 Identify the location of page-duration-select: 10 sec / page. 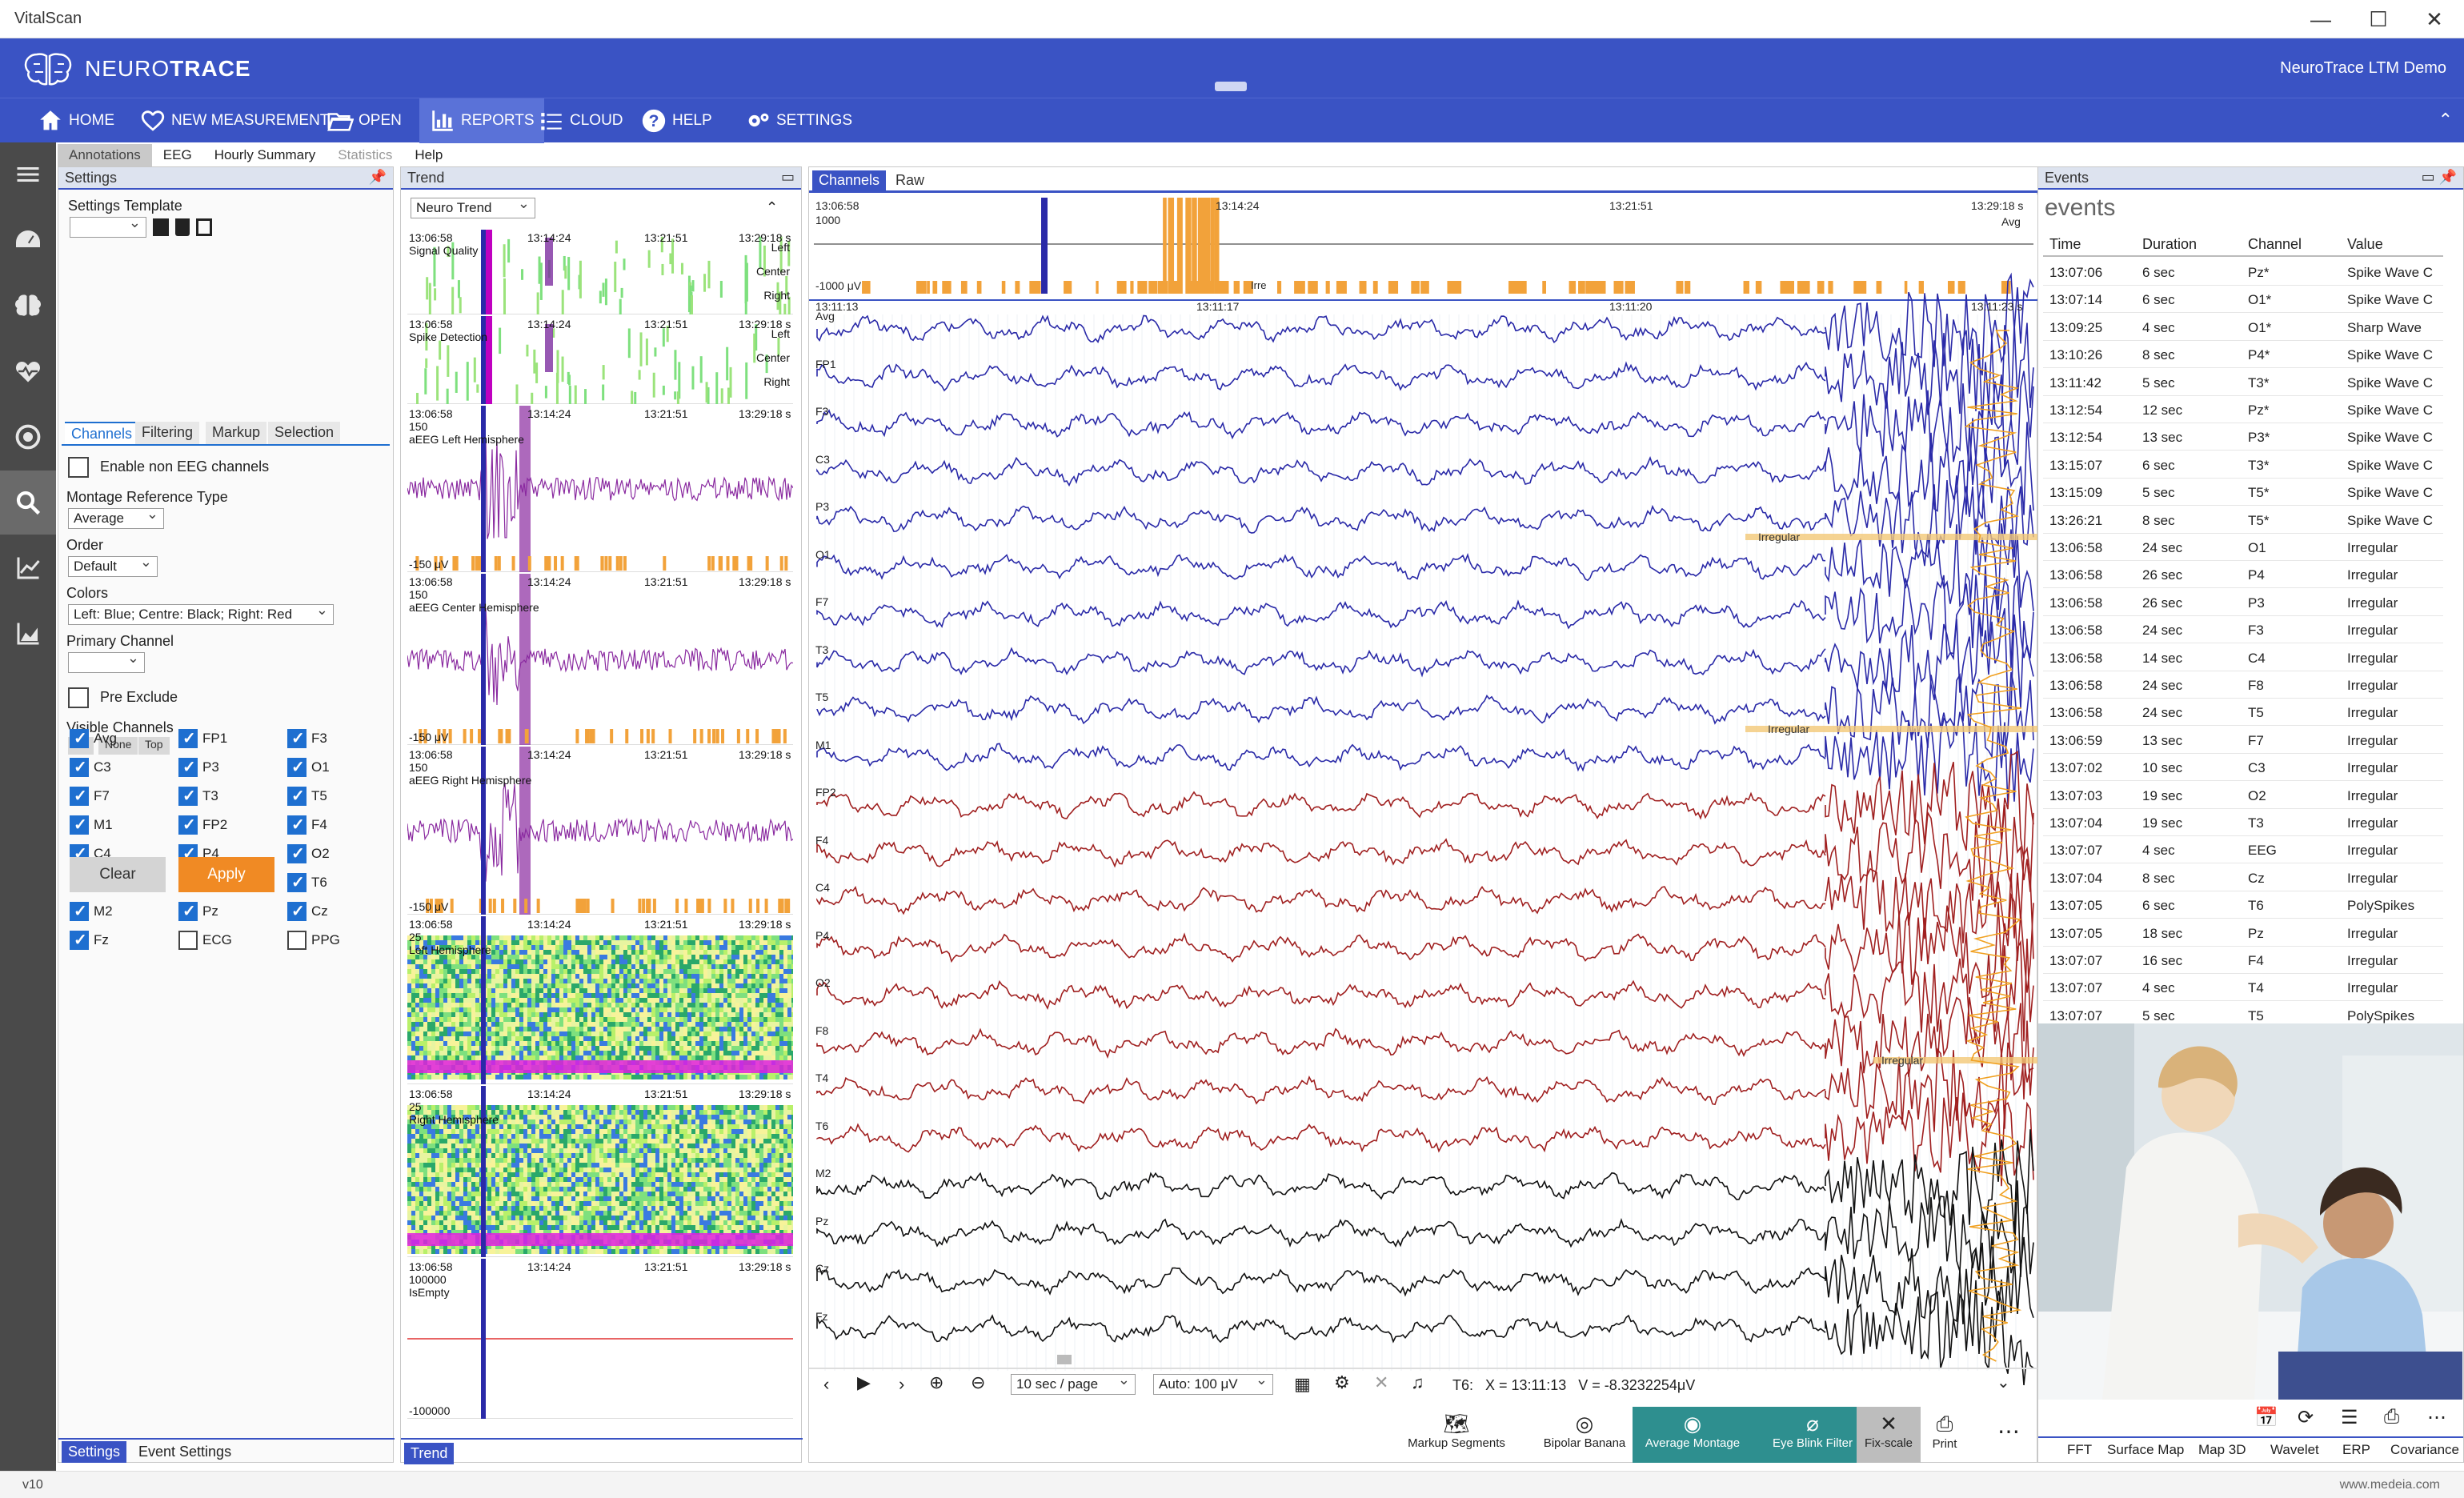
(1074, 1384).